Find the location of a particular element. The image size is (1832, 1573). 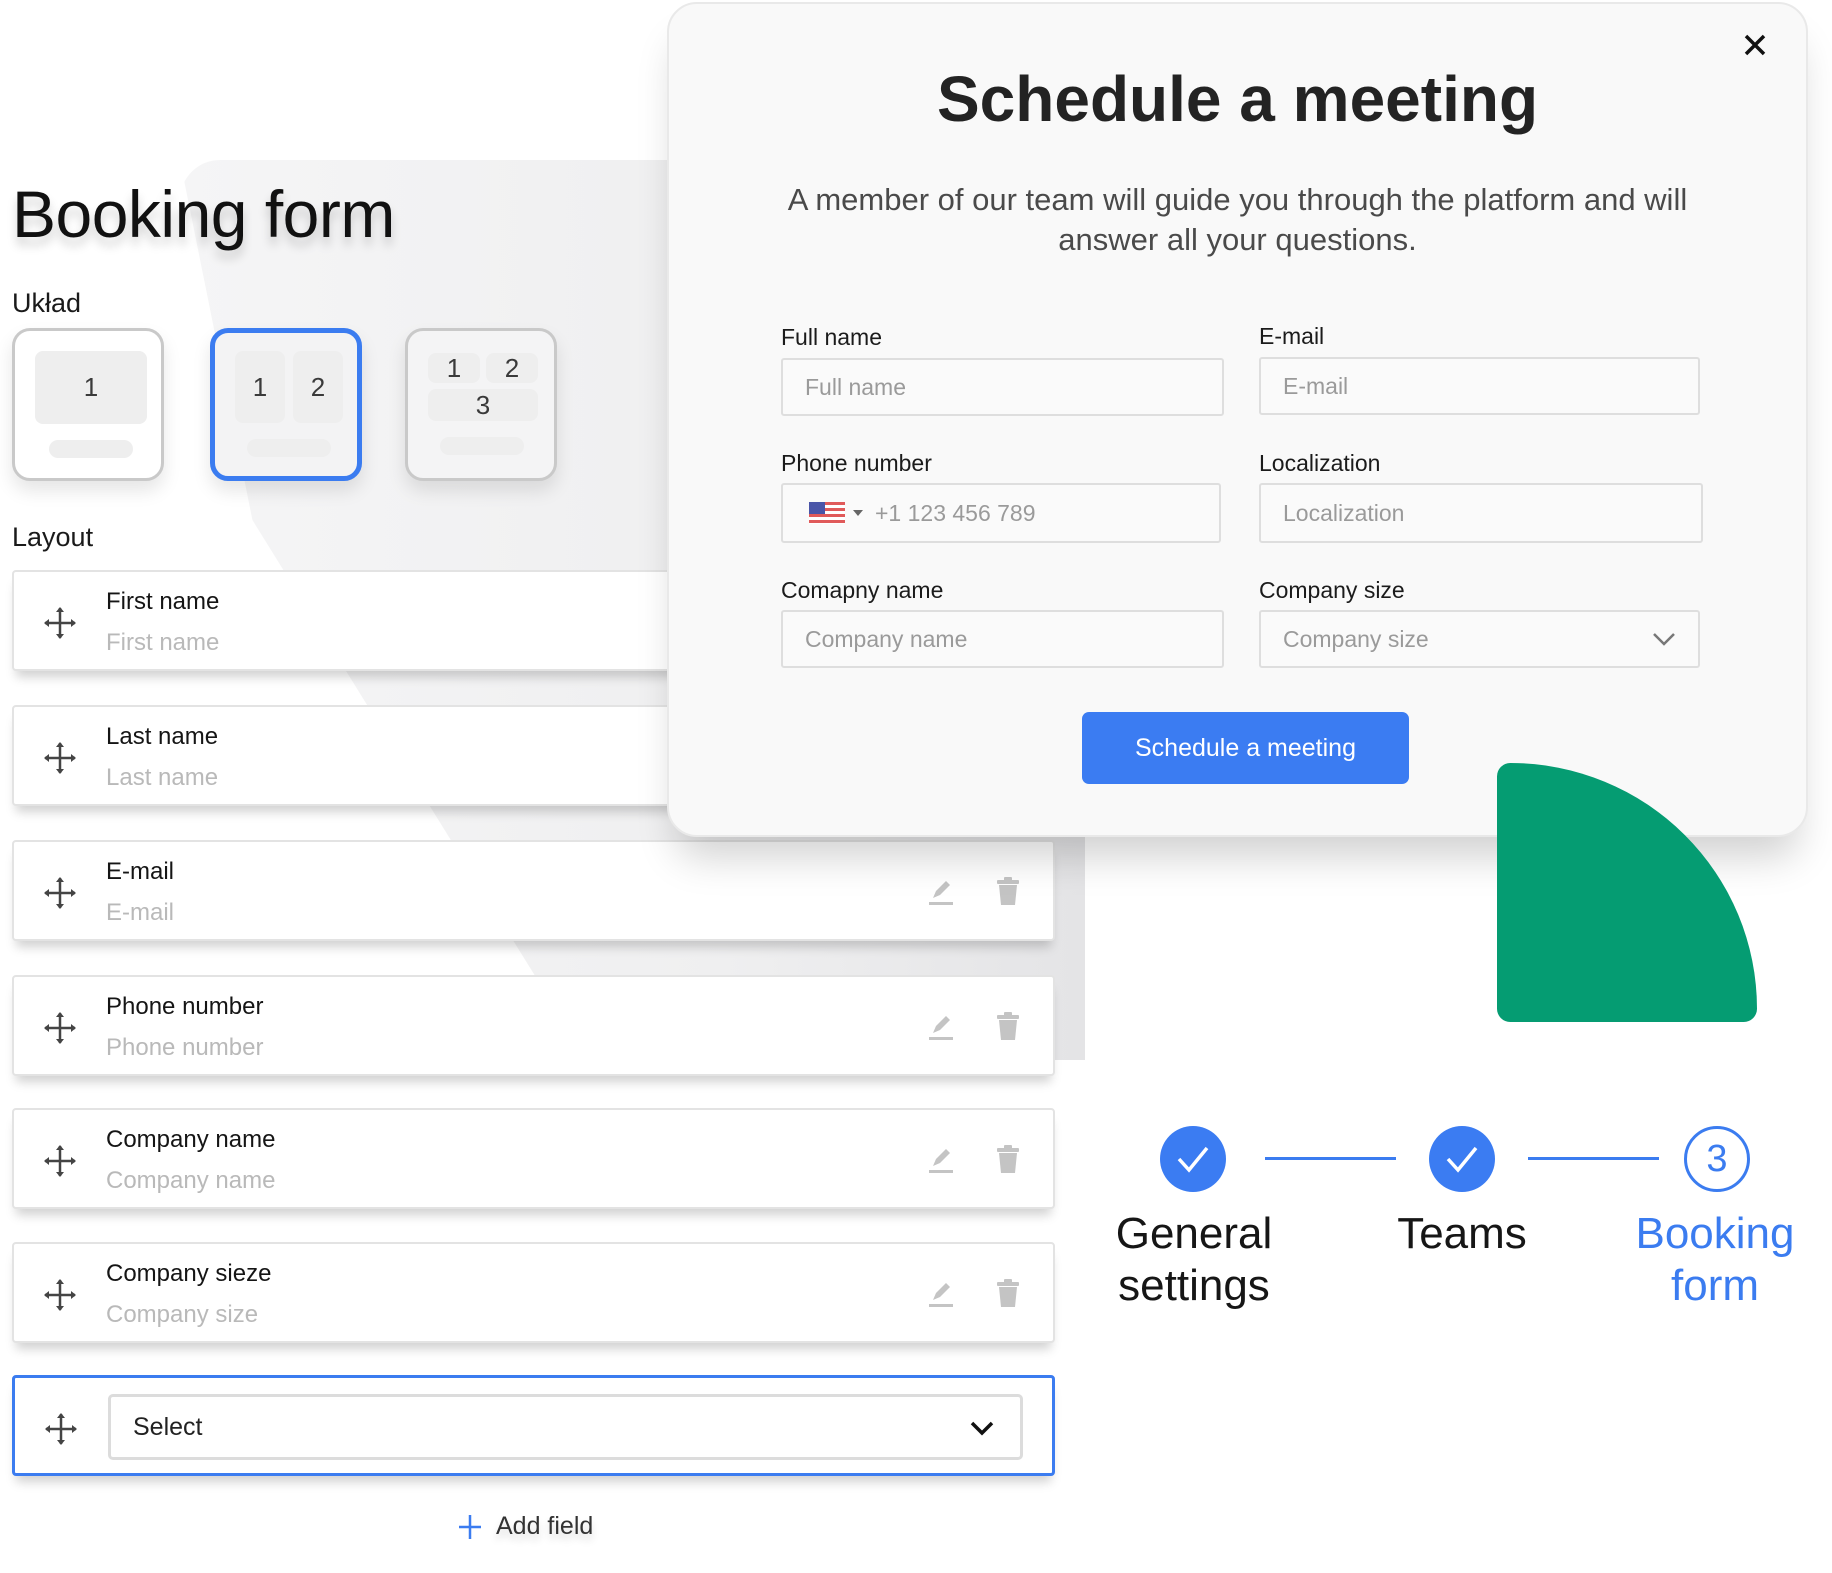

layout-option-3-cells: 1 2 3 is located at coordinates (481, 404).